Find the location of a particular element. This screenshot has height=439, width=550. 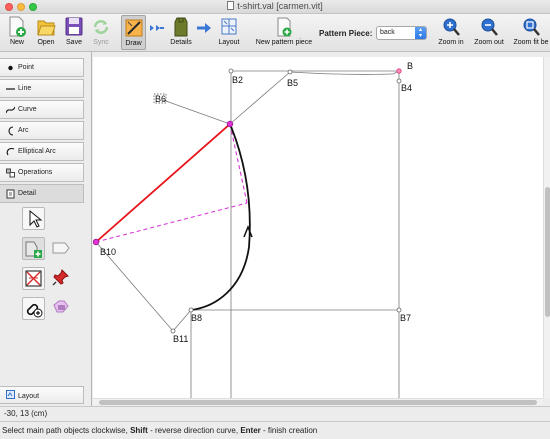

line-b11-b8 is located at coordinates (182, 320).